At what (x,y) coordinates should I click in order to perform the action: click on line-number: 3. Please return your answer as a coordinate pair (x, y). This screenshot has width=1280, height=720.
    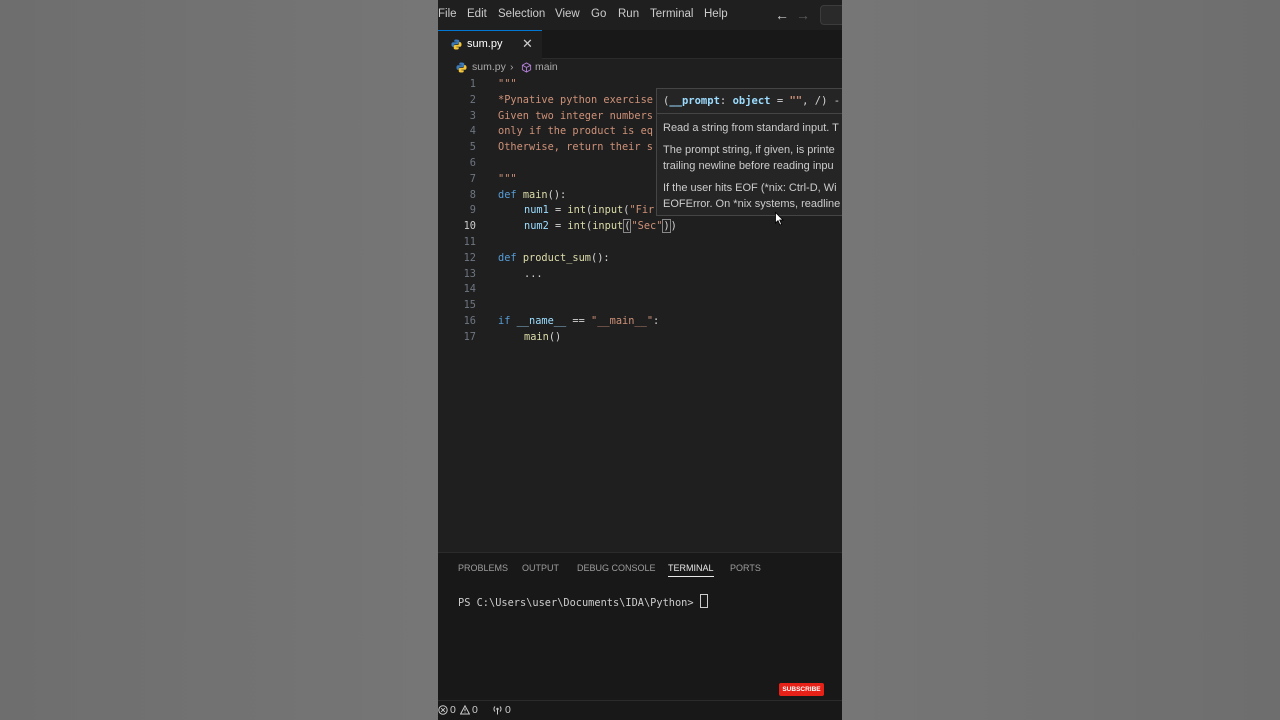
    Looking at the image, I should click on (472, 116).